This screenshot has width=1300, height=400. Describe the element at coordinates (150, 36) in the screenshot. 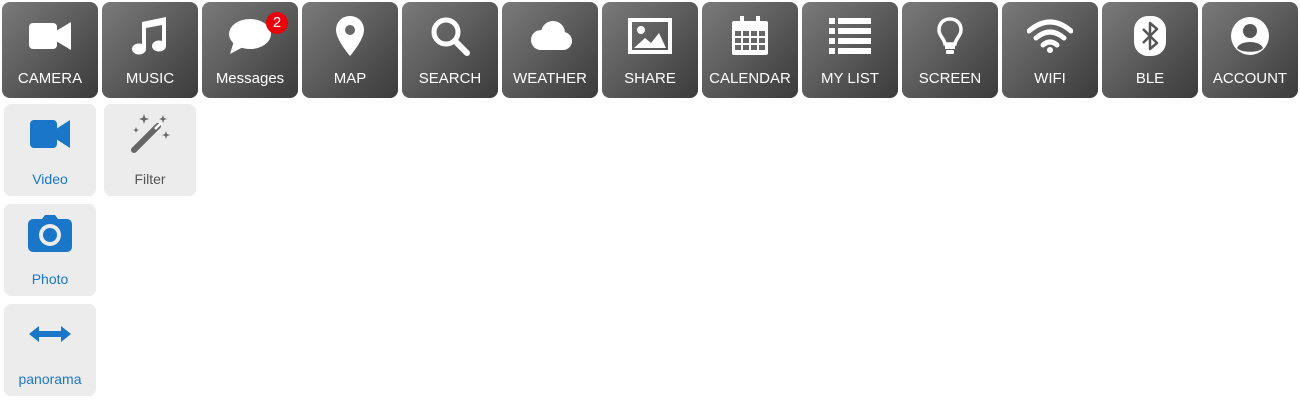

I see `music-note-icon` at that location.